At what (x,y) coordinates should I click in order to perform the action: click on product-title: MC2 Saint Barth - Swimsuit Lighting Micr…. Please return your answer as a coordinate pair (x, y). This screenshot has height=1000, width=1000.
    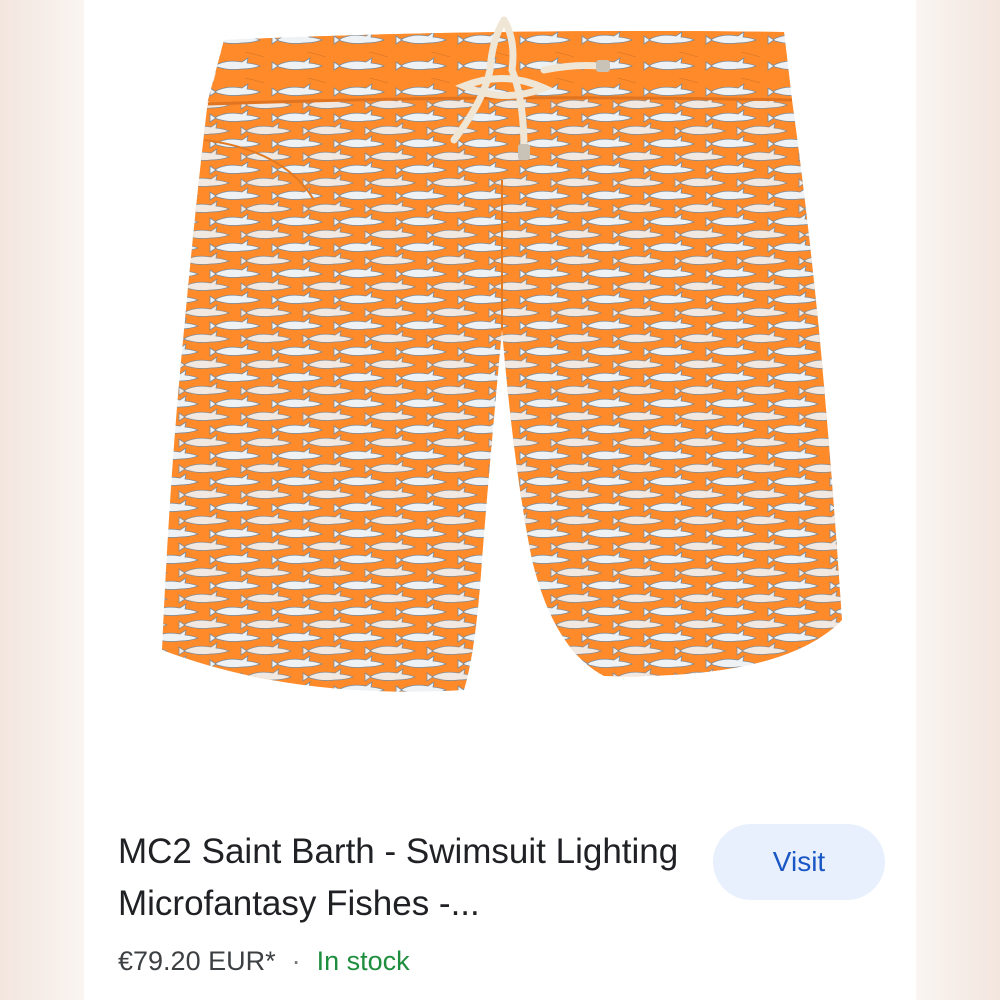
    Looking at the image, I should click on (408, 878).